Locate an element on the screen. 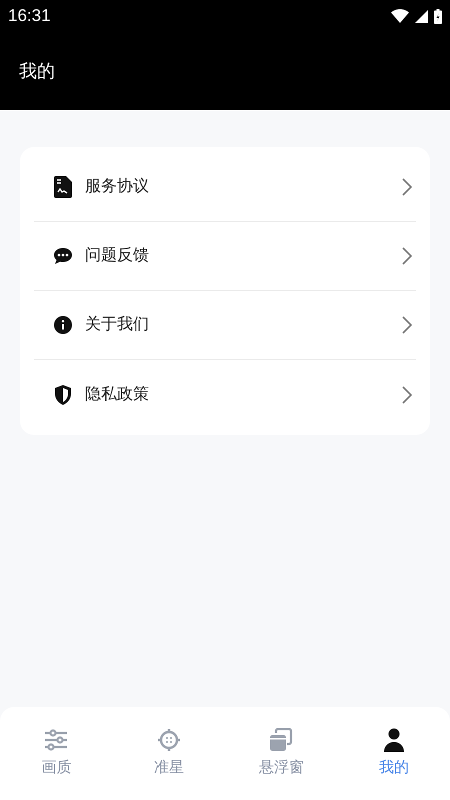 This screenshot has height=800, width=450. document-icon is located at coordinates (63, 187).